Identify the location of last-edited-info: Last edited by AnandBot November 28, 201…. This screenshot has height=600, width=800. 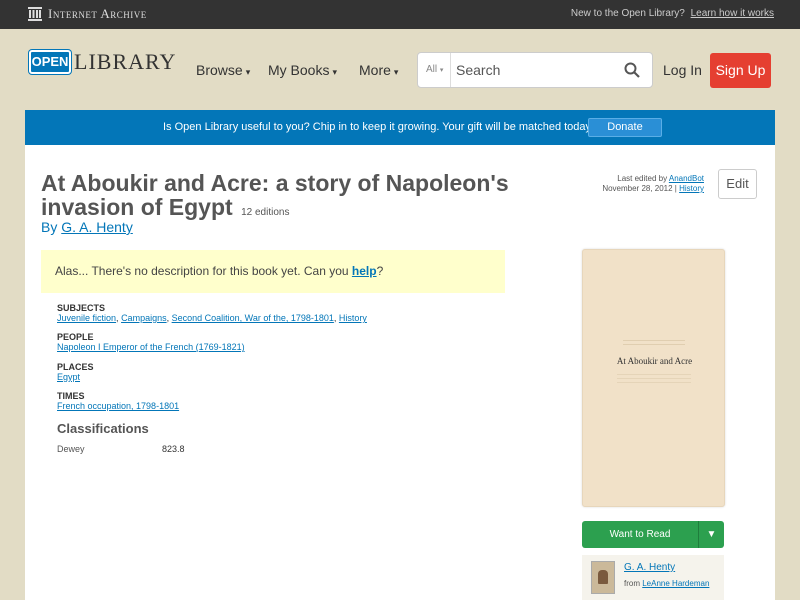
(653, 183).